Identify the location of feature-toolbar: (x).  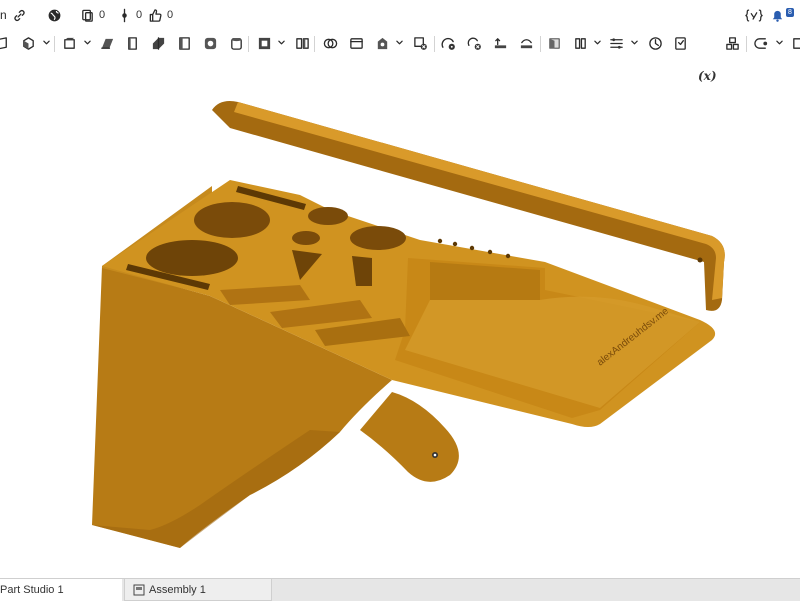
(400, 57).